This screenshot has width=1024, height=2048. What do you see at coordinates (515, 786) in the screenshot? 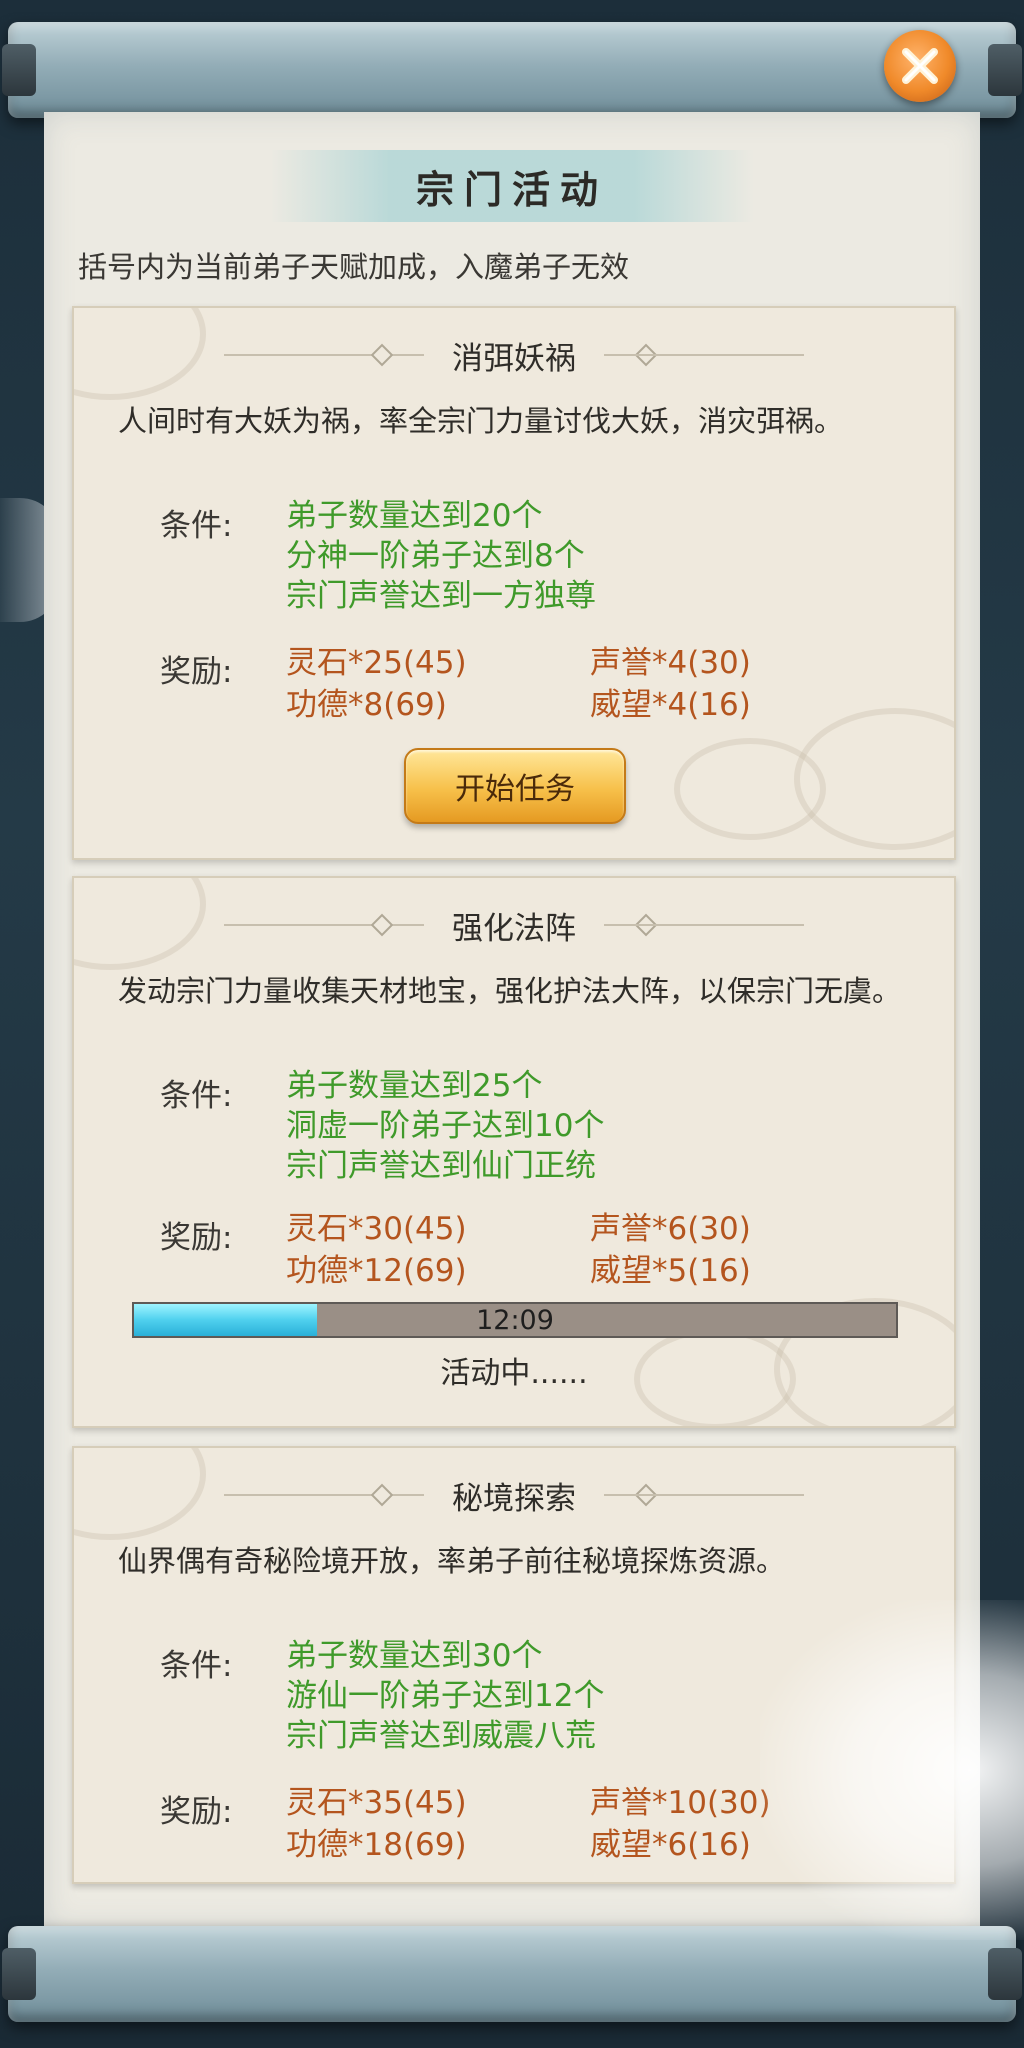
I see `start-task-button: 开始任务` at bounding box center [515, 786].